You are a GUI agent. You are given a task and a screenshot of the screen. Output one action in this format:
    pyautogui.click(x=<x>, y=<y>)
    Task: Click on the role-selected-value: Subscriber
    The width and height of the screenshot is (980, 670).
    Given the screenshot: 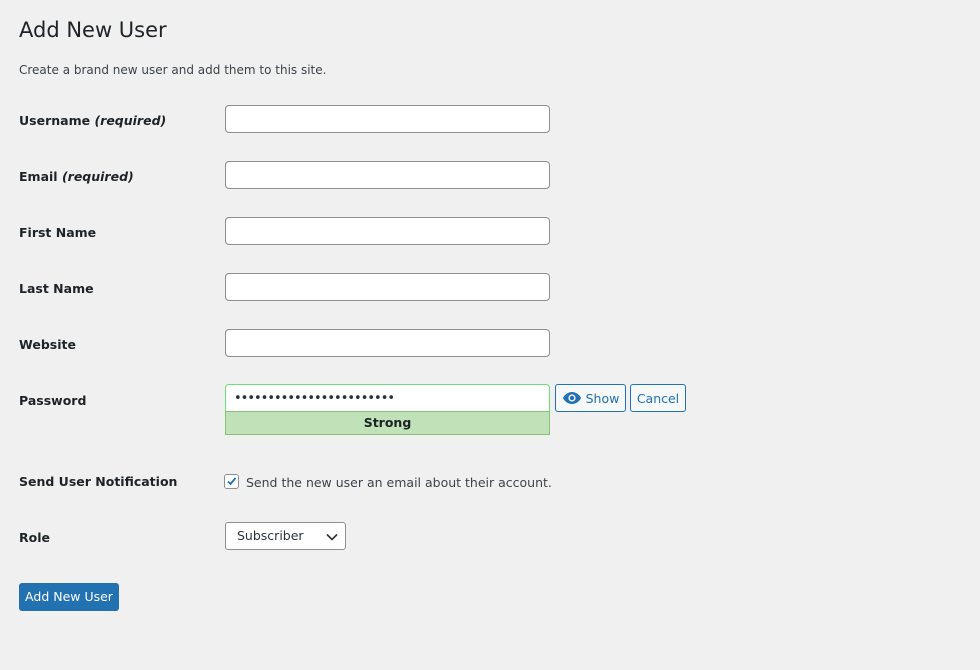 What is the action you would take?
    pyautogui.click(x=270, y=535)
    